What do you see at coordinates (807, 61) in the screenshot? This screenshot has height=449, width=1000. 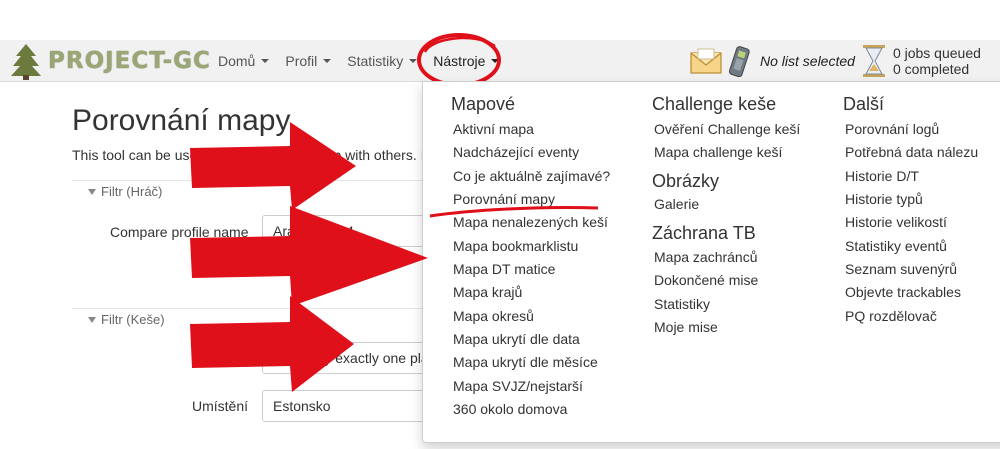 I see `list-status: No list selected` at bounding box center [807, 61].